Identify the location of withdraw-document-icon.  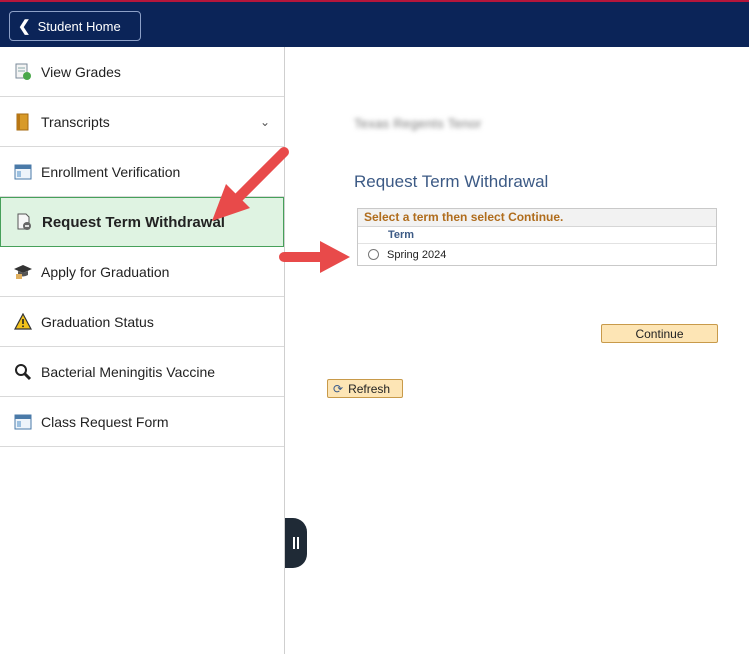
(24, 222).